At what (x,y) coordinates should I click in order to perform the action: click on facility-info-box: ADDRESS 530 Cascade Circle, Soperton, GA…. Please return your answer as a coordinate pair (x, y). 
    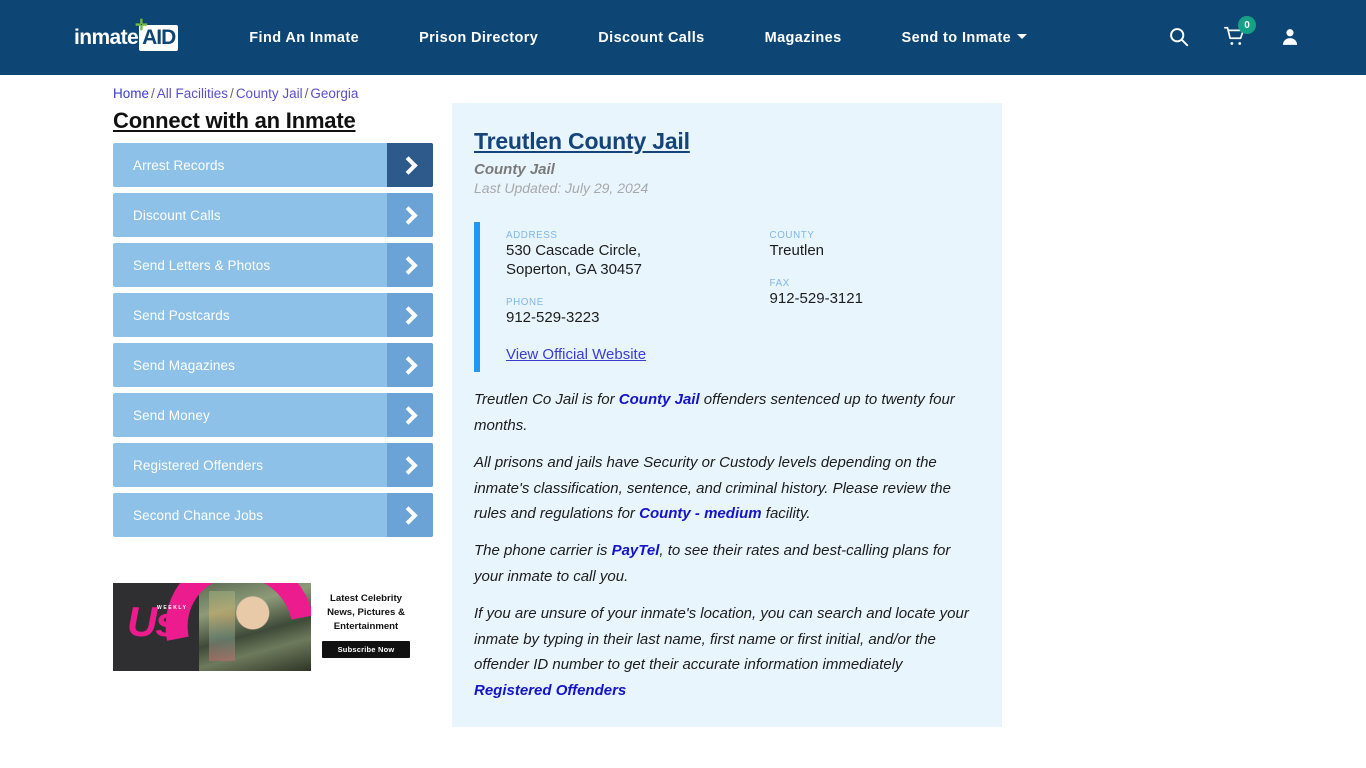
    Looking at the image, I should click on (730, 297).